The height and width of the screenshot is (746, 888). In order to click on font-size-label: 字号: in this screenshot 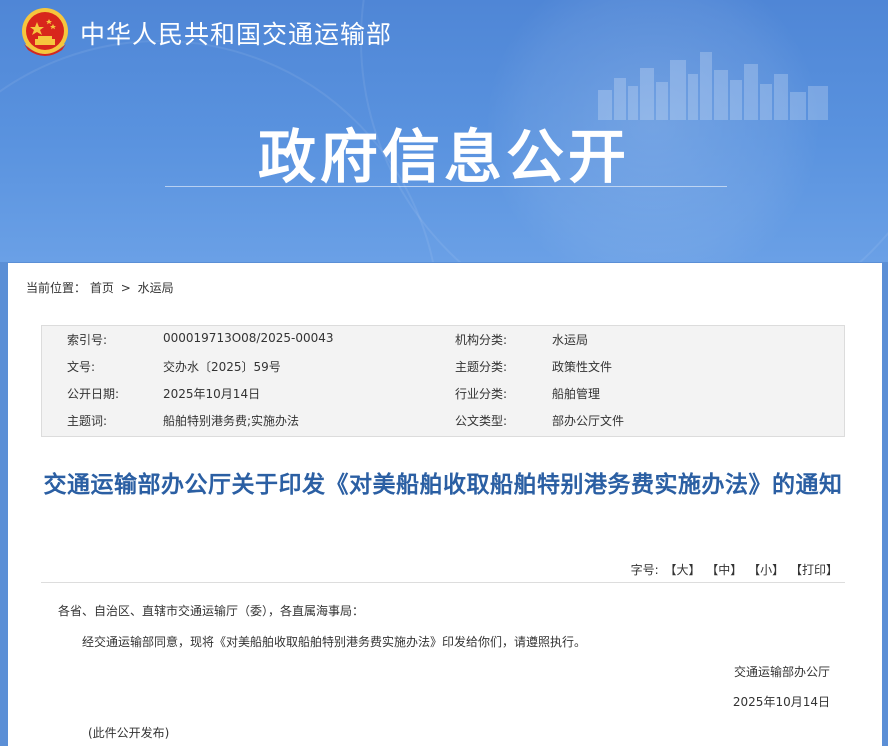, I will do `click(644, 570)`.